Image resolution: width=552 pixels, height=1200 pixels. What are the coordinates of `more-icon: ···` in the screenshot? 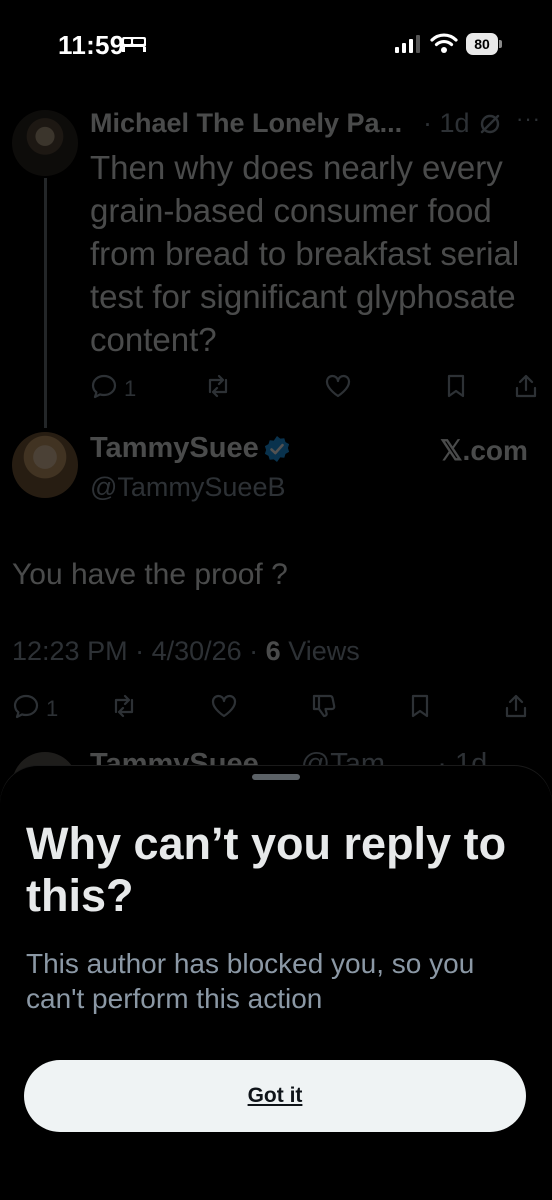 It's located at (528, 119).